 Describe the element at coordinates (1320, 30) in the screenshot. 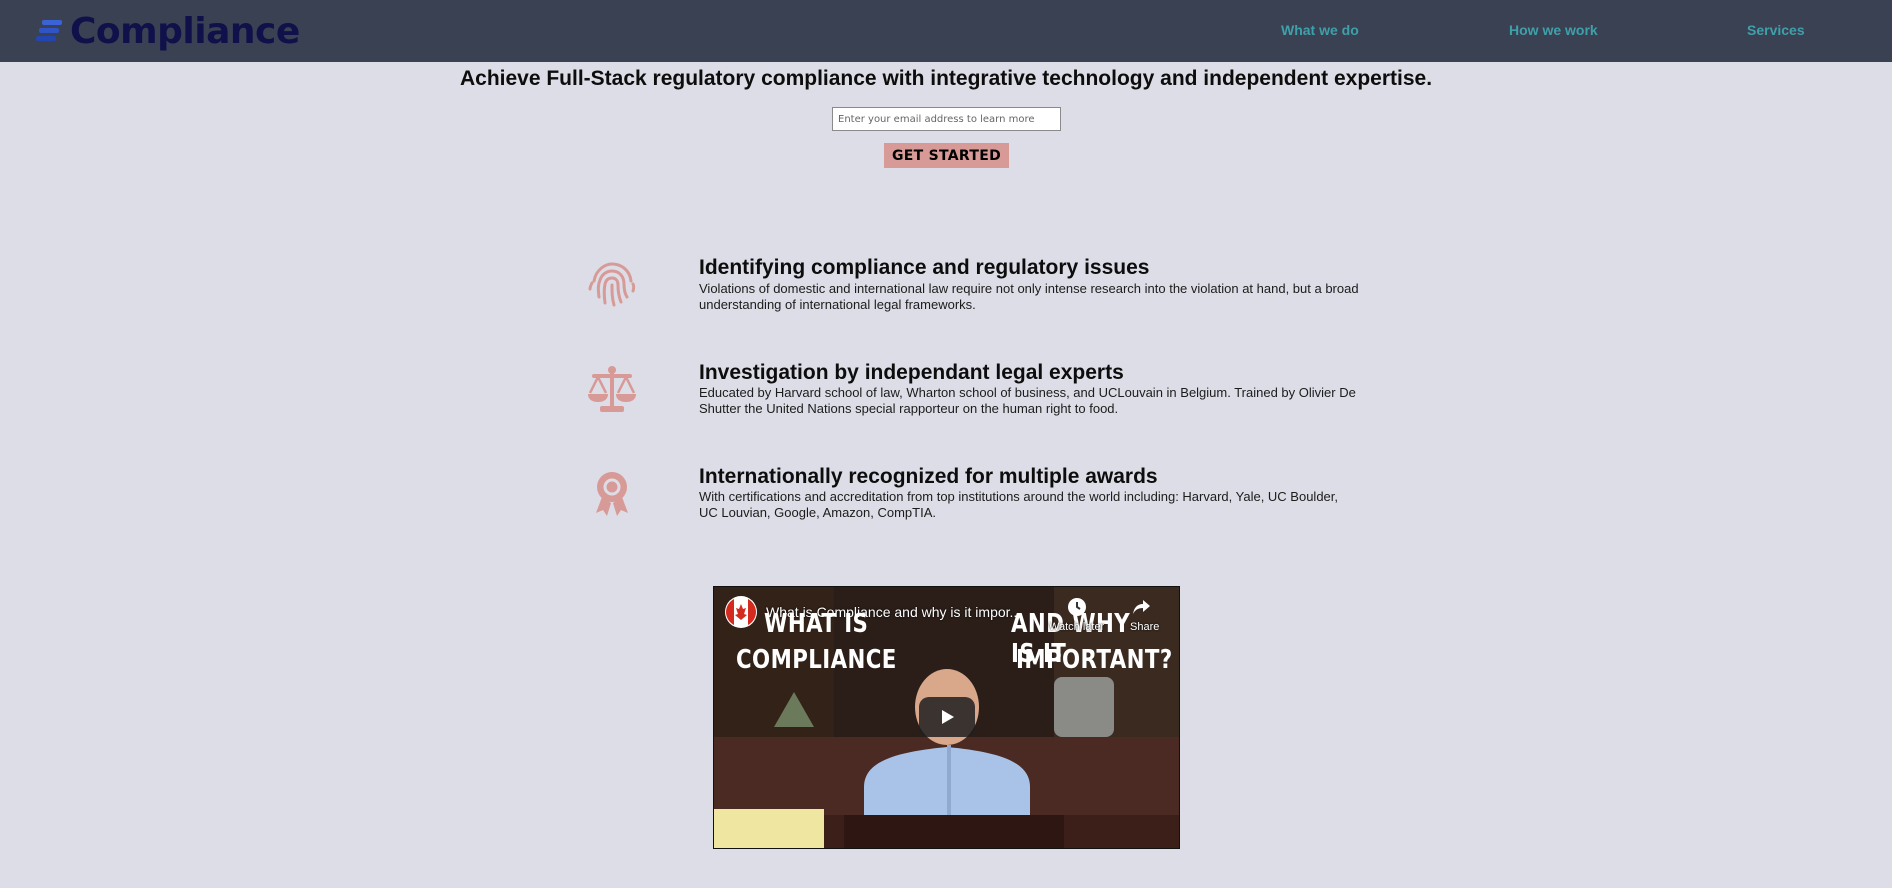

I see `nav-what-we-do: What we do` at that location.